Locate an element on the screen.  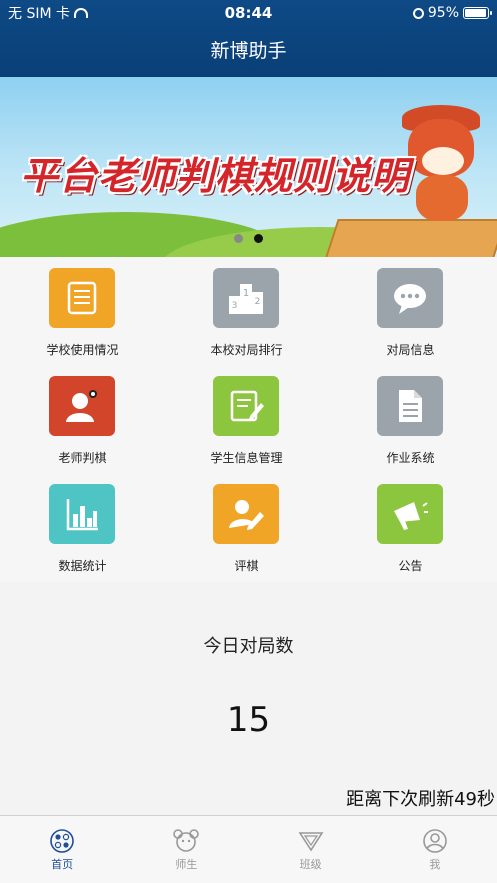
grid-item-review-game: 评棋 is located at coordinates (246, 527).